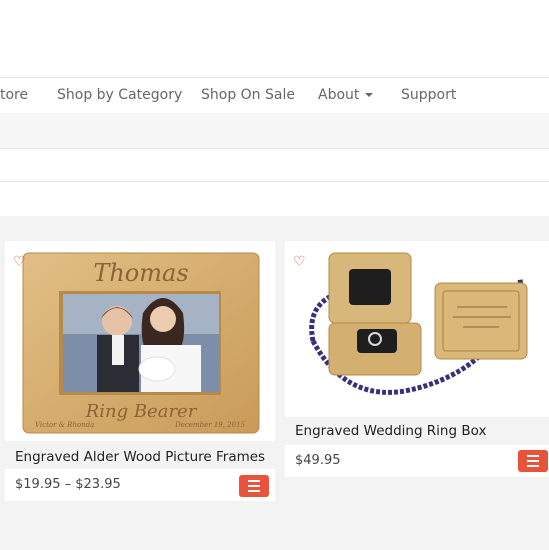 Image resolution: width=549 pixels, height=550 pixels. I want to click on nav-item-support: Support, so click(428, 95).